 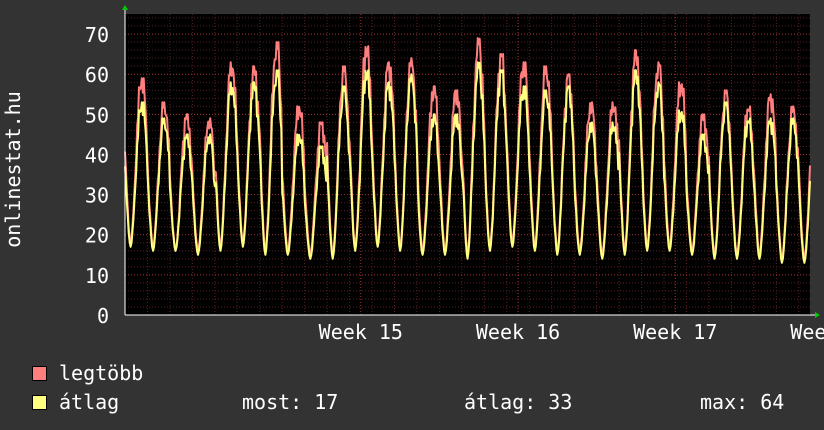 I want to click on y-tick-label: 20, so click(x=97, y=236).